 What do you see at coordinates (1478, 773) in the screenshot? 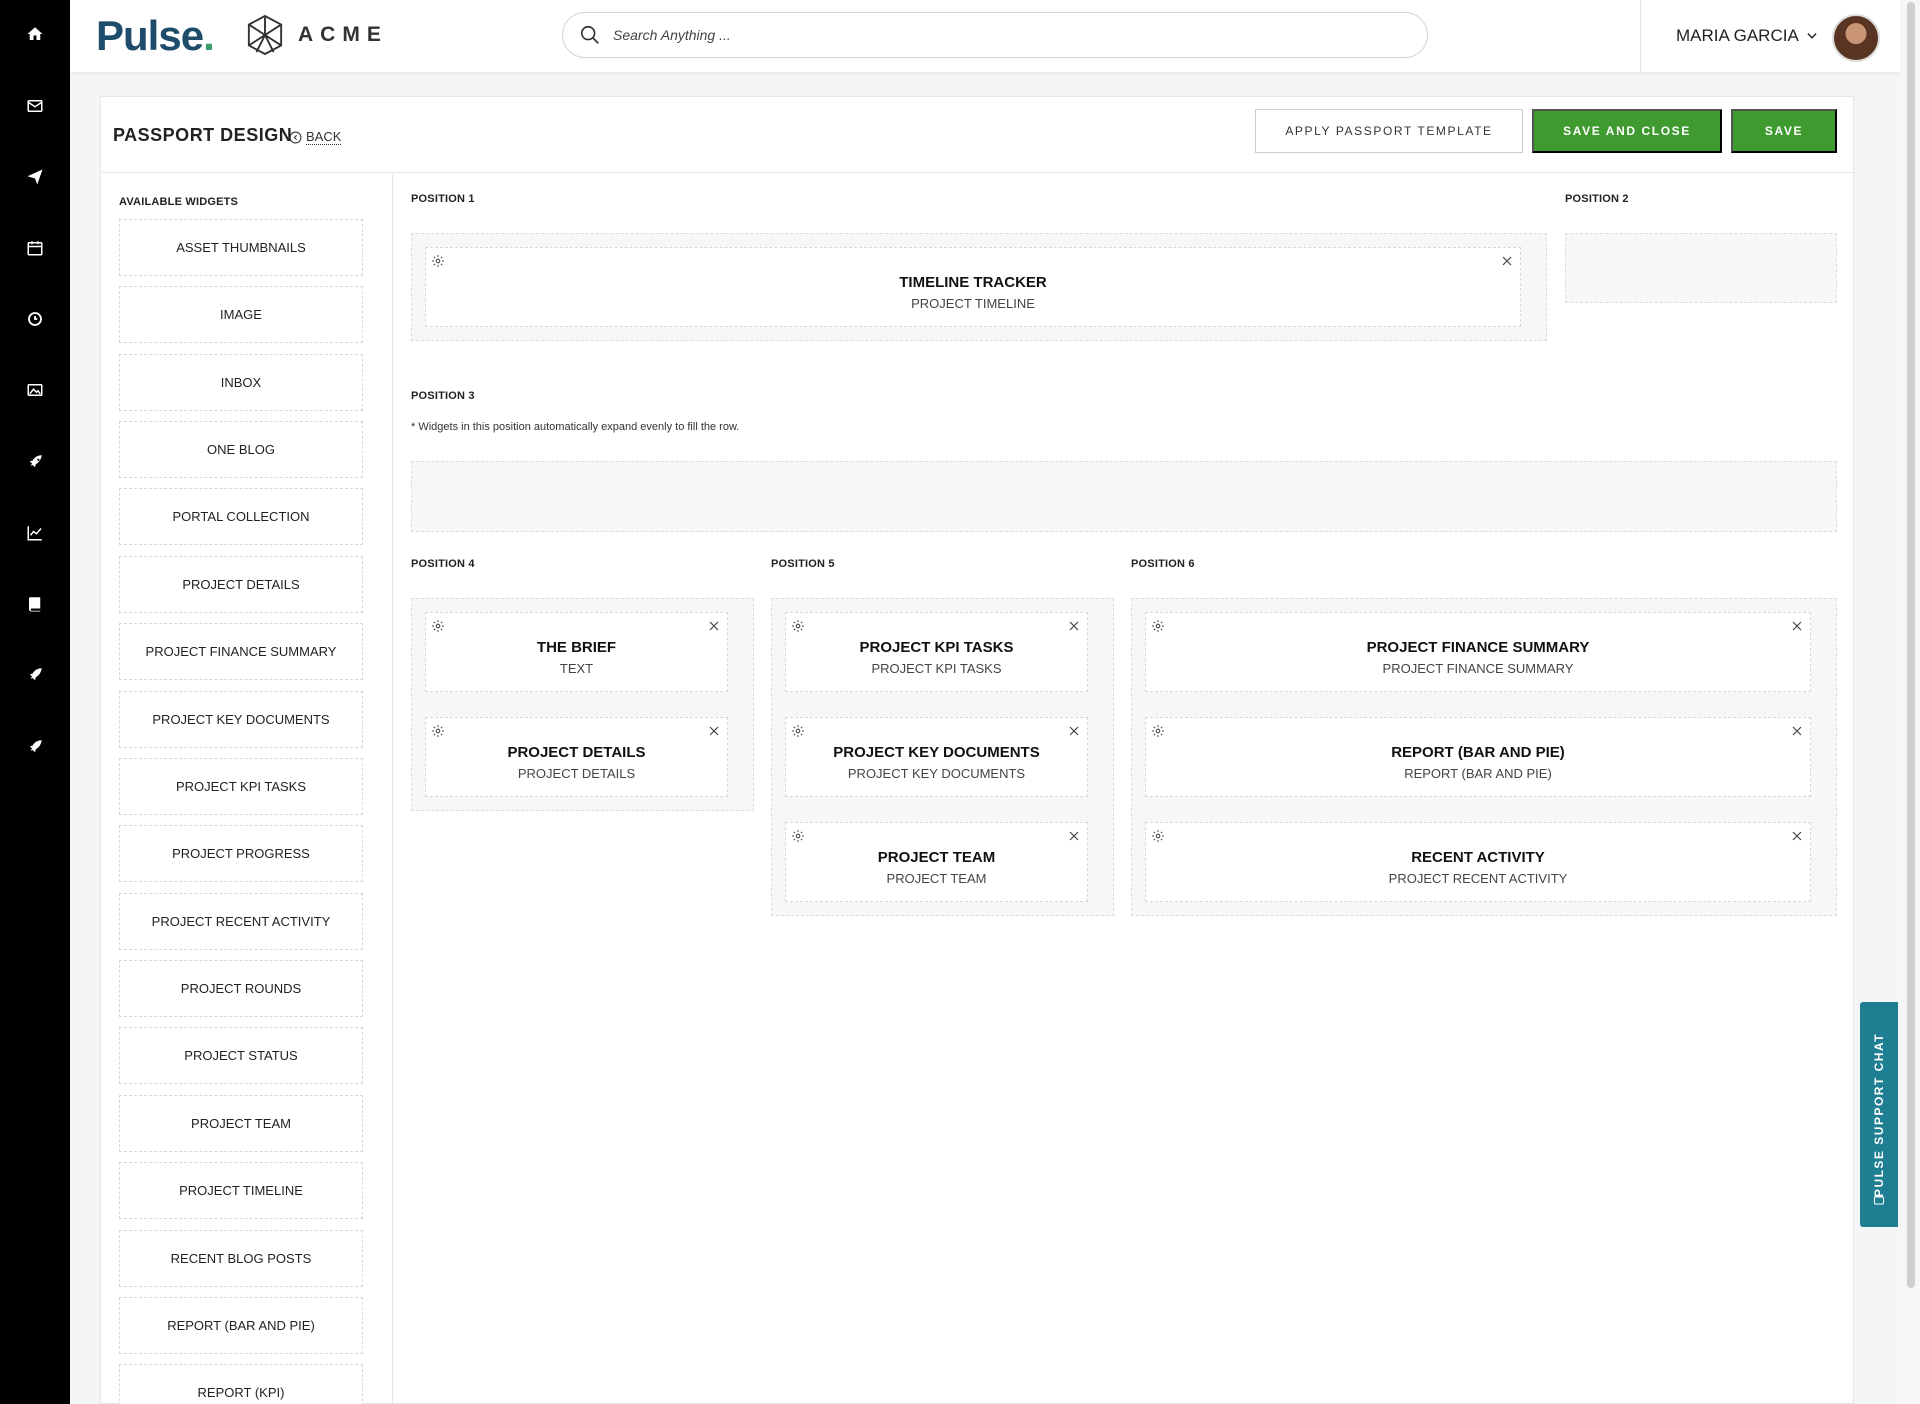
I see `widget-type: REPORT (BAR AND PIE)` at bounding box center [1478, 773].